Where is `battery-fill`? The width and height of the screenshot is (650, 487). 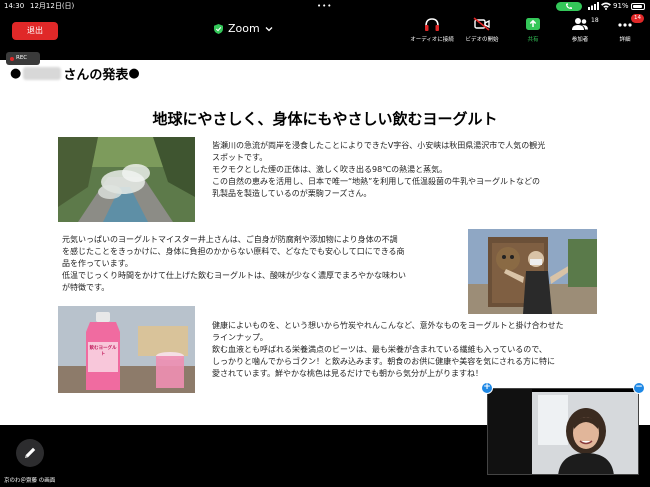 battery-fill is located at coordinates (638, 6).